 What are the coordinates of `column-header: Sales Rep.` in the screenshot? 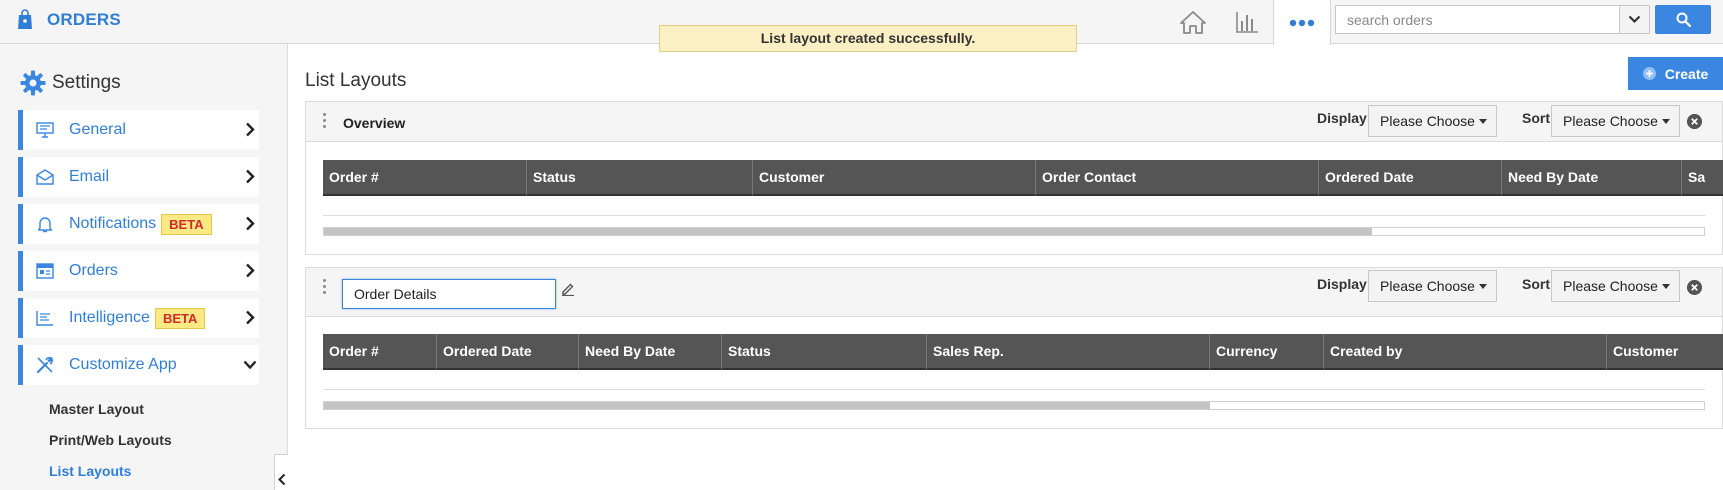 It's located at (1068, 352).